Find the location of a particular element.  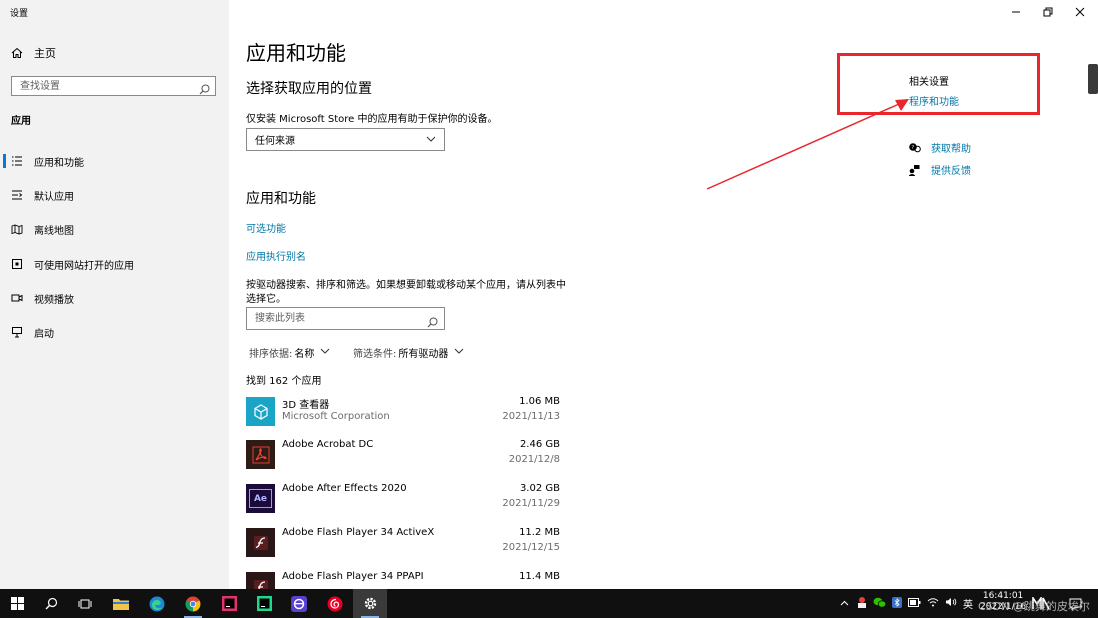

sidebar-item-default-apps: 默认应用 is located at coordinates (114, 195).